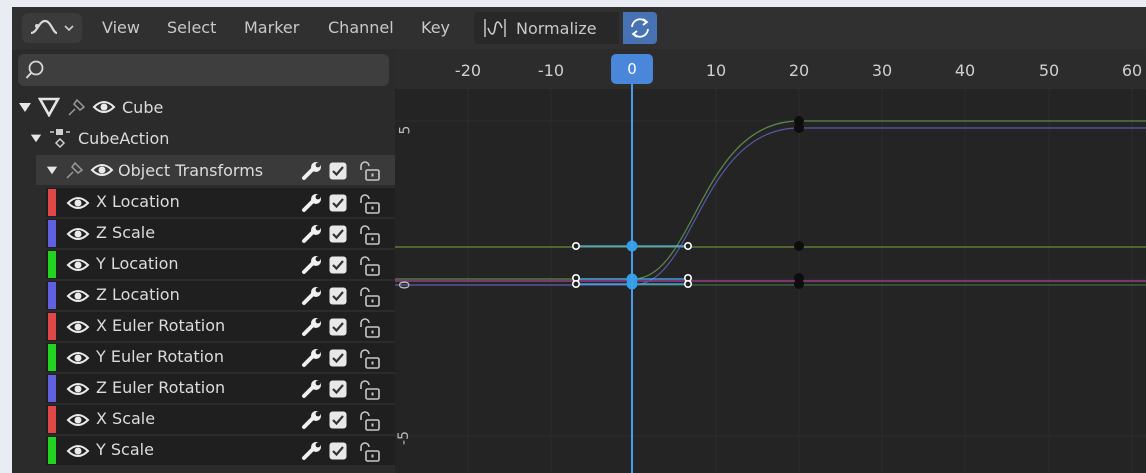  I want to click on menu-key: Key, so click(435, 28).